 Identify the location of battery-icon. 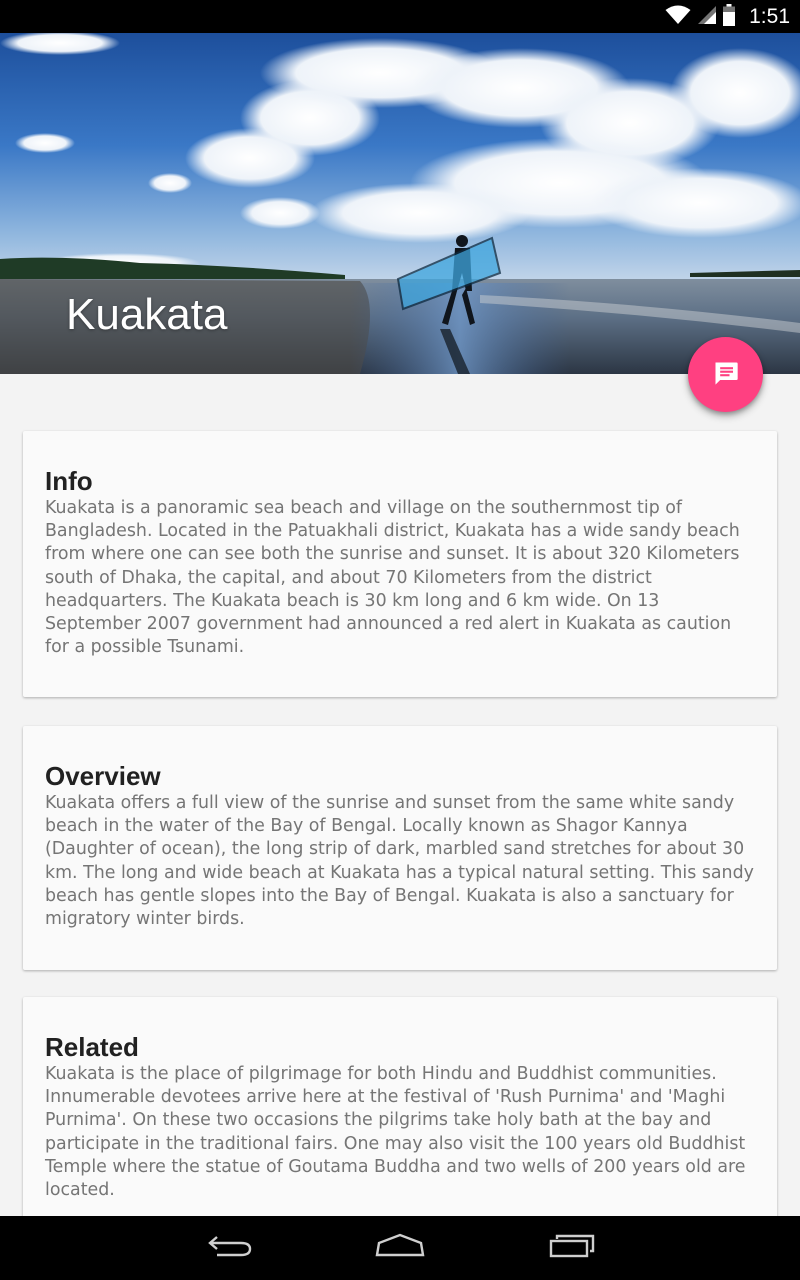
(729, 16).